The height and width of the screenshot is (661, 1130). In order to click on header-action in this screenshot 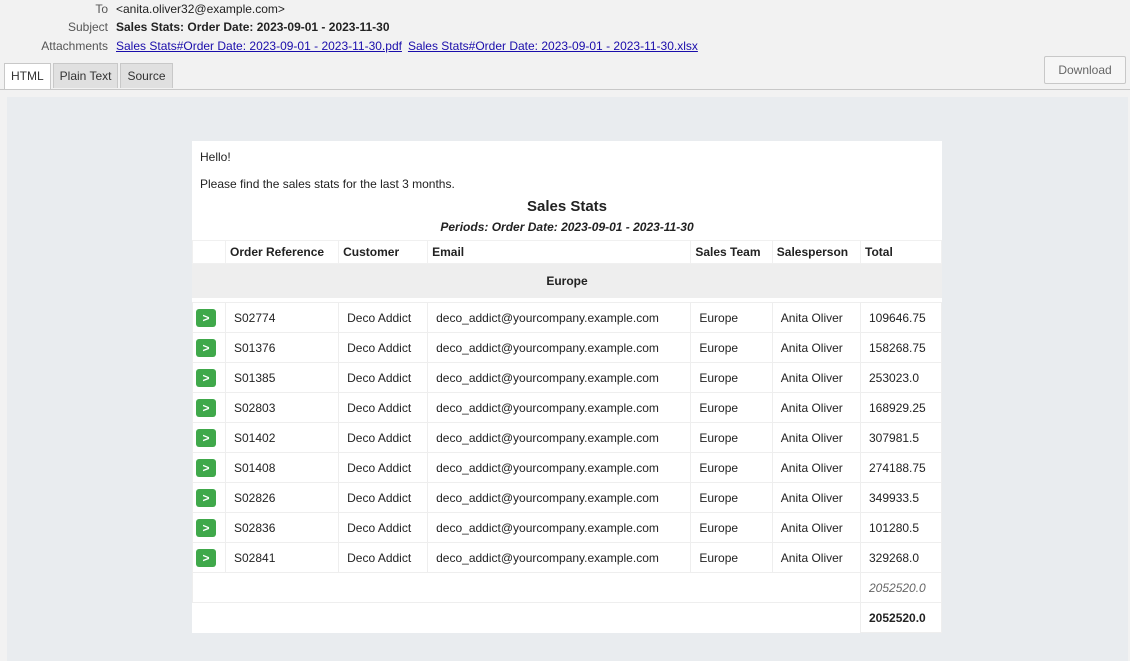, I will do `click(209, 252)`.